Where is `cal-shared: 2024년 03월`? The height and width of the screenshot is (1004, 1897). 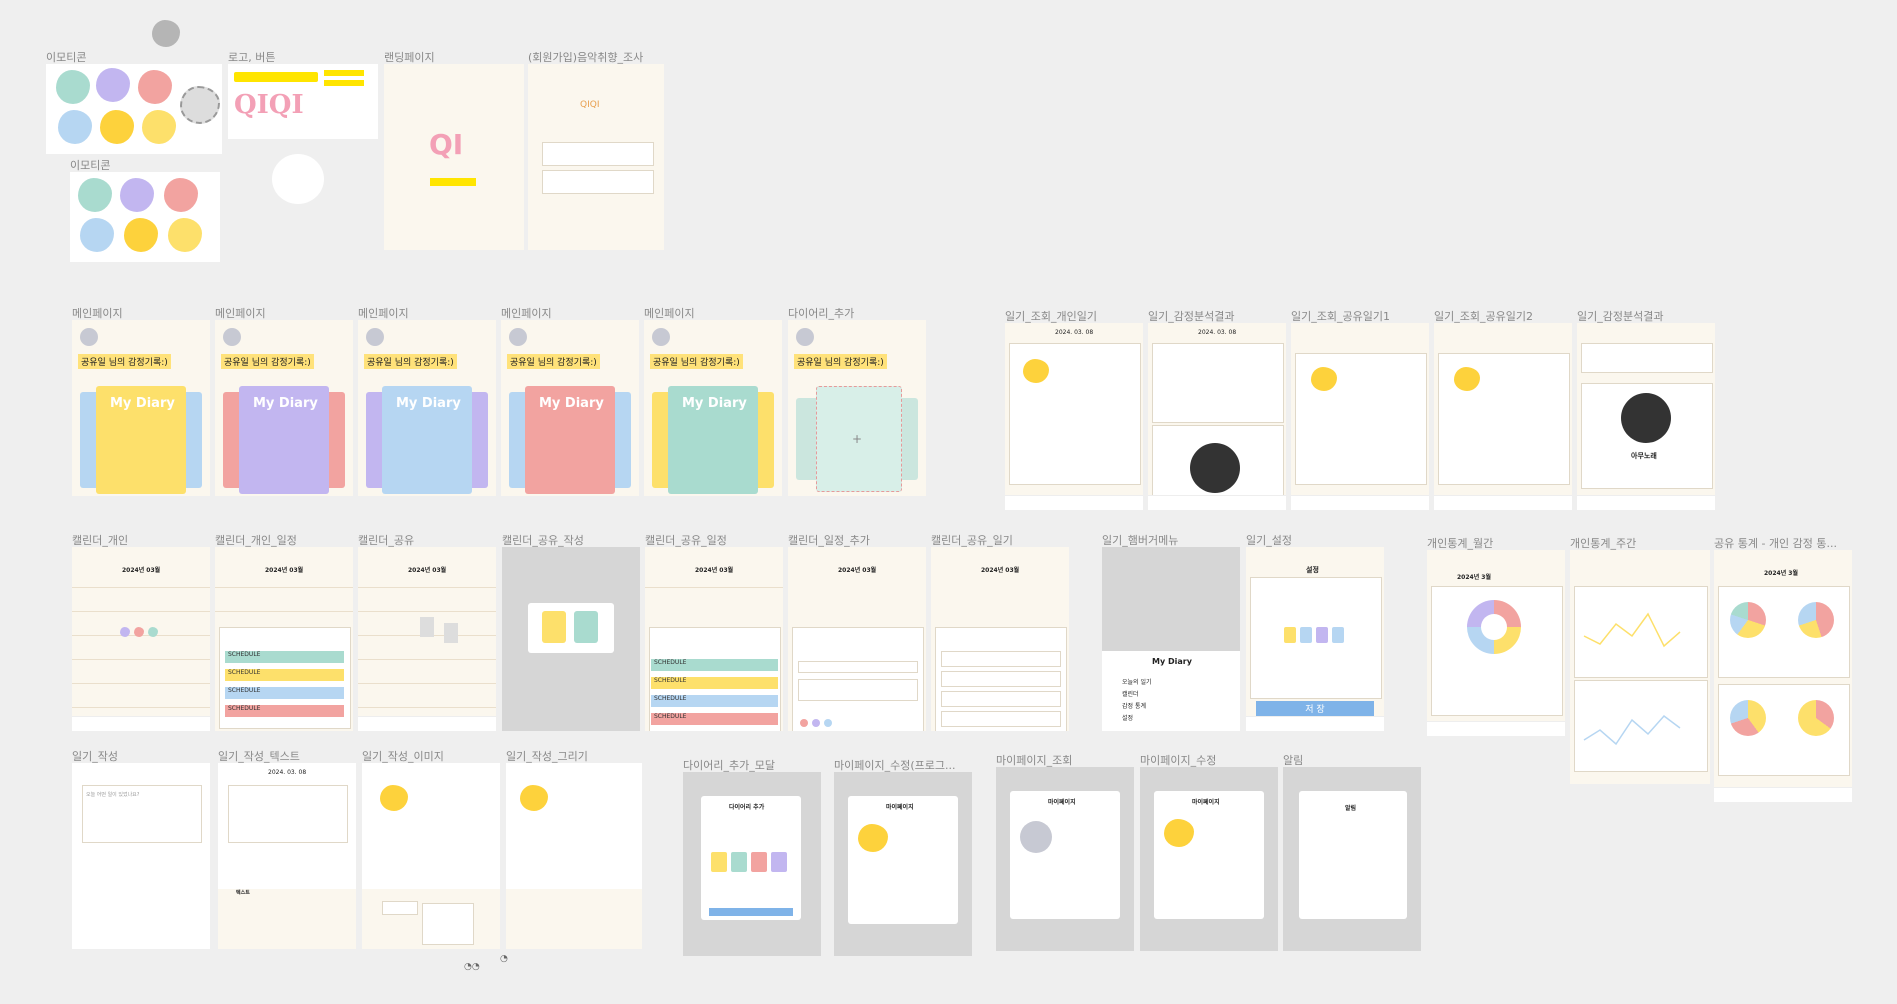 cal-shared: 2024년 03월 is located at coordinates (427, 639).